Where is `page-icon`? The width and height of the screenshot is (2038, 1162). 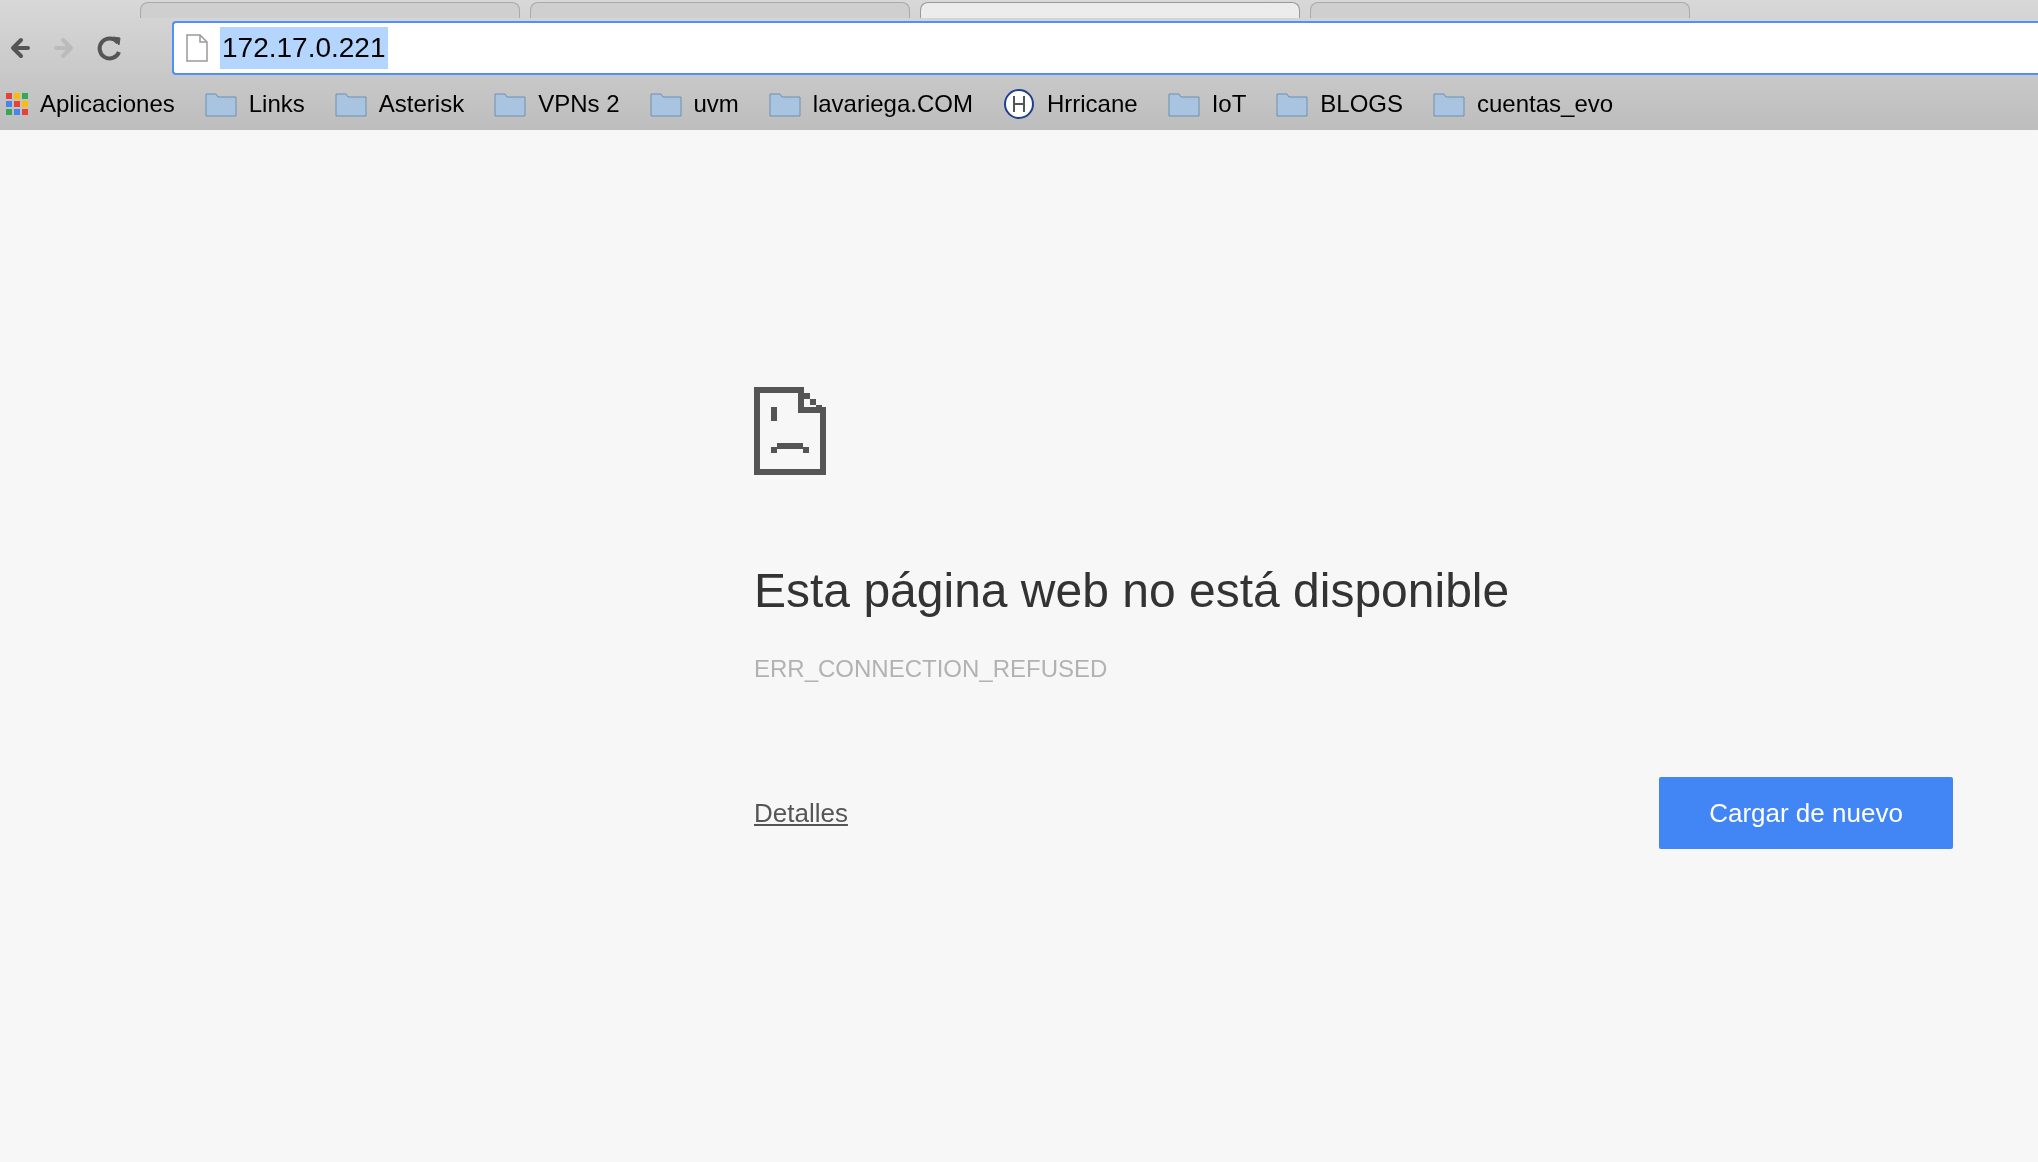
page-icon is located at coordinates (197, 48).